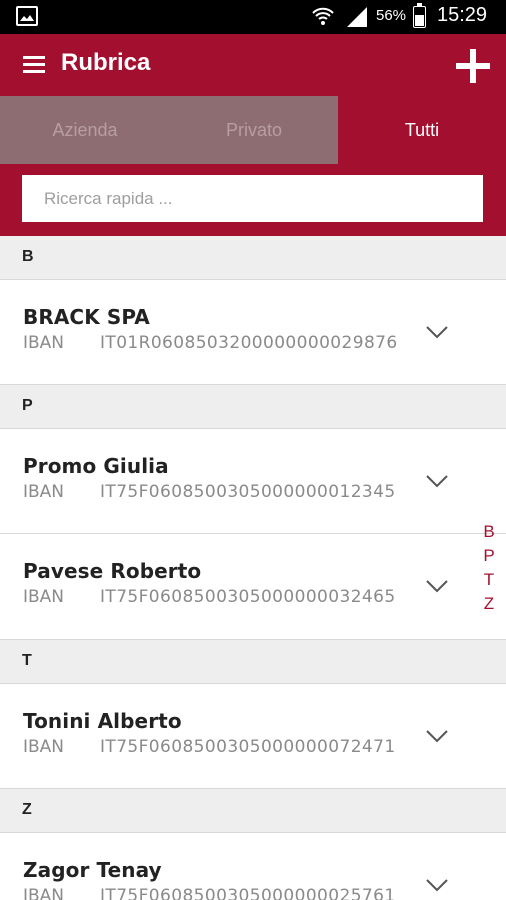  What do you see at coordinates (253, 811) in the screenshot?
I see `section-header-z: Z` at bounding box center [253, 811].